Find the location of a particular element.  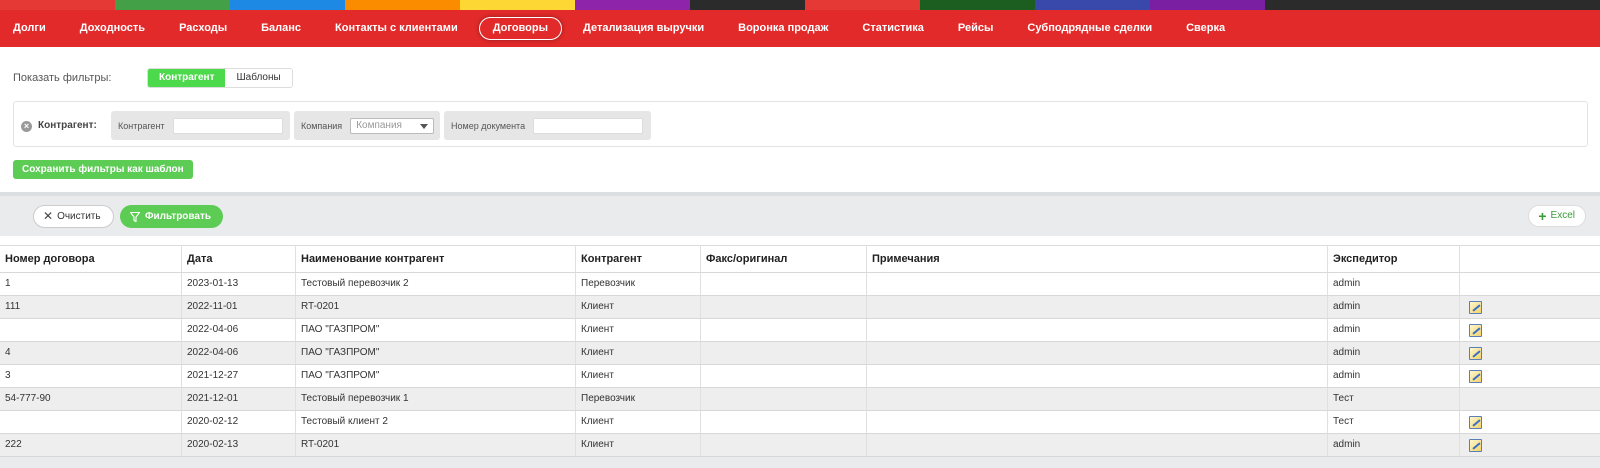

table-cell-num: 4 is located at coordinates (91, 353).